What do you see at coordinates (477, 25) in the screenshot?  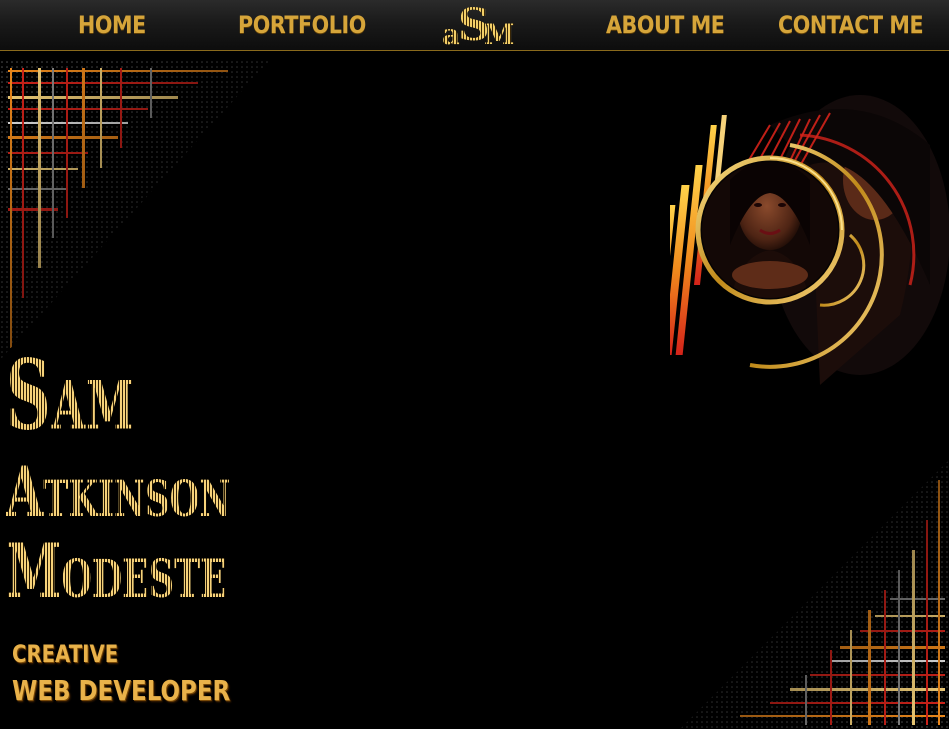 I see `asm-logo: a S M` at bounding box center [477, 25].